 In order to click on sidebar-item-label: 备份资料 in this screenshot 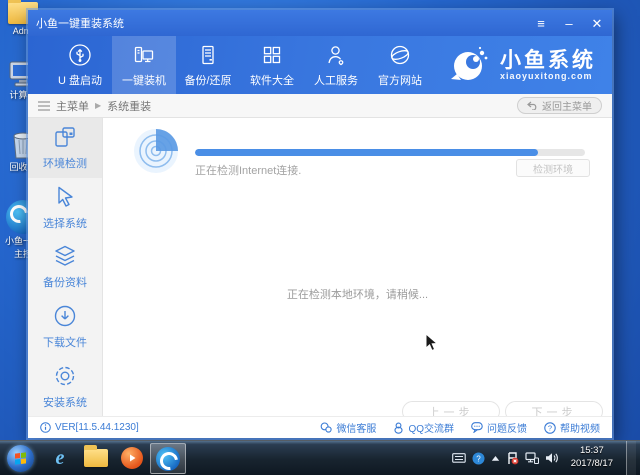, I will do `click(65, 283)`.